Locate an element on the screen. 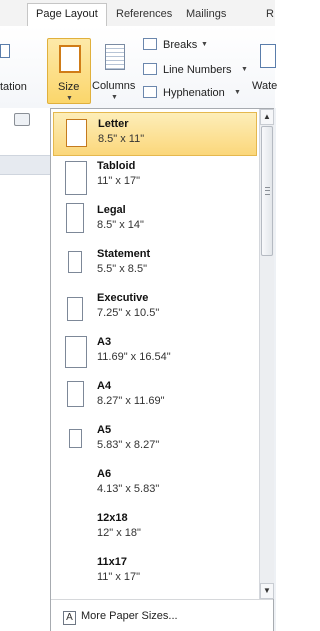 This screenshot has width=320, height=631. size-button: Size ▼ is located at coordinates (69, 71).